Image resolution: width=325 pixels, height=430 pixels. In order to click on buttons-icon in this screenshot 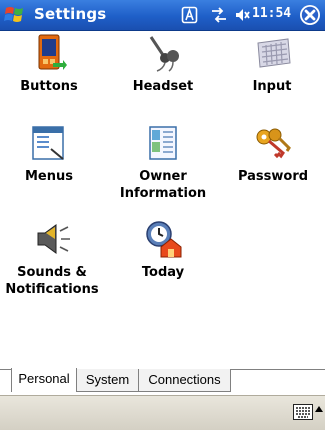, I will do `click(52, 52)`.